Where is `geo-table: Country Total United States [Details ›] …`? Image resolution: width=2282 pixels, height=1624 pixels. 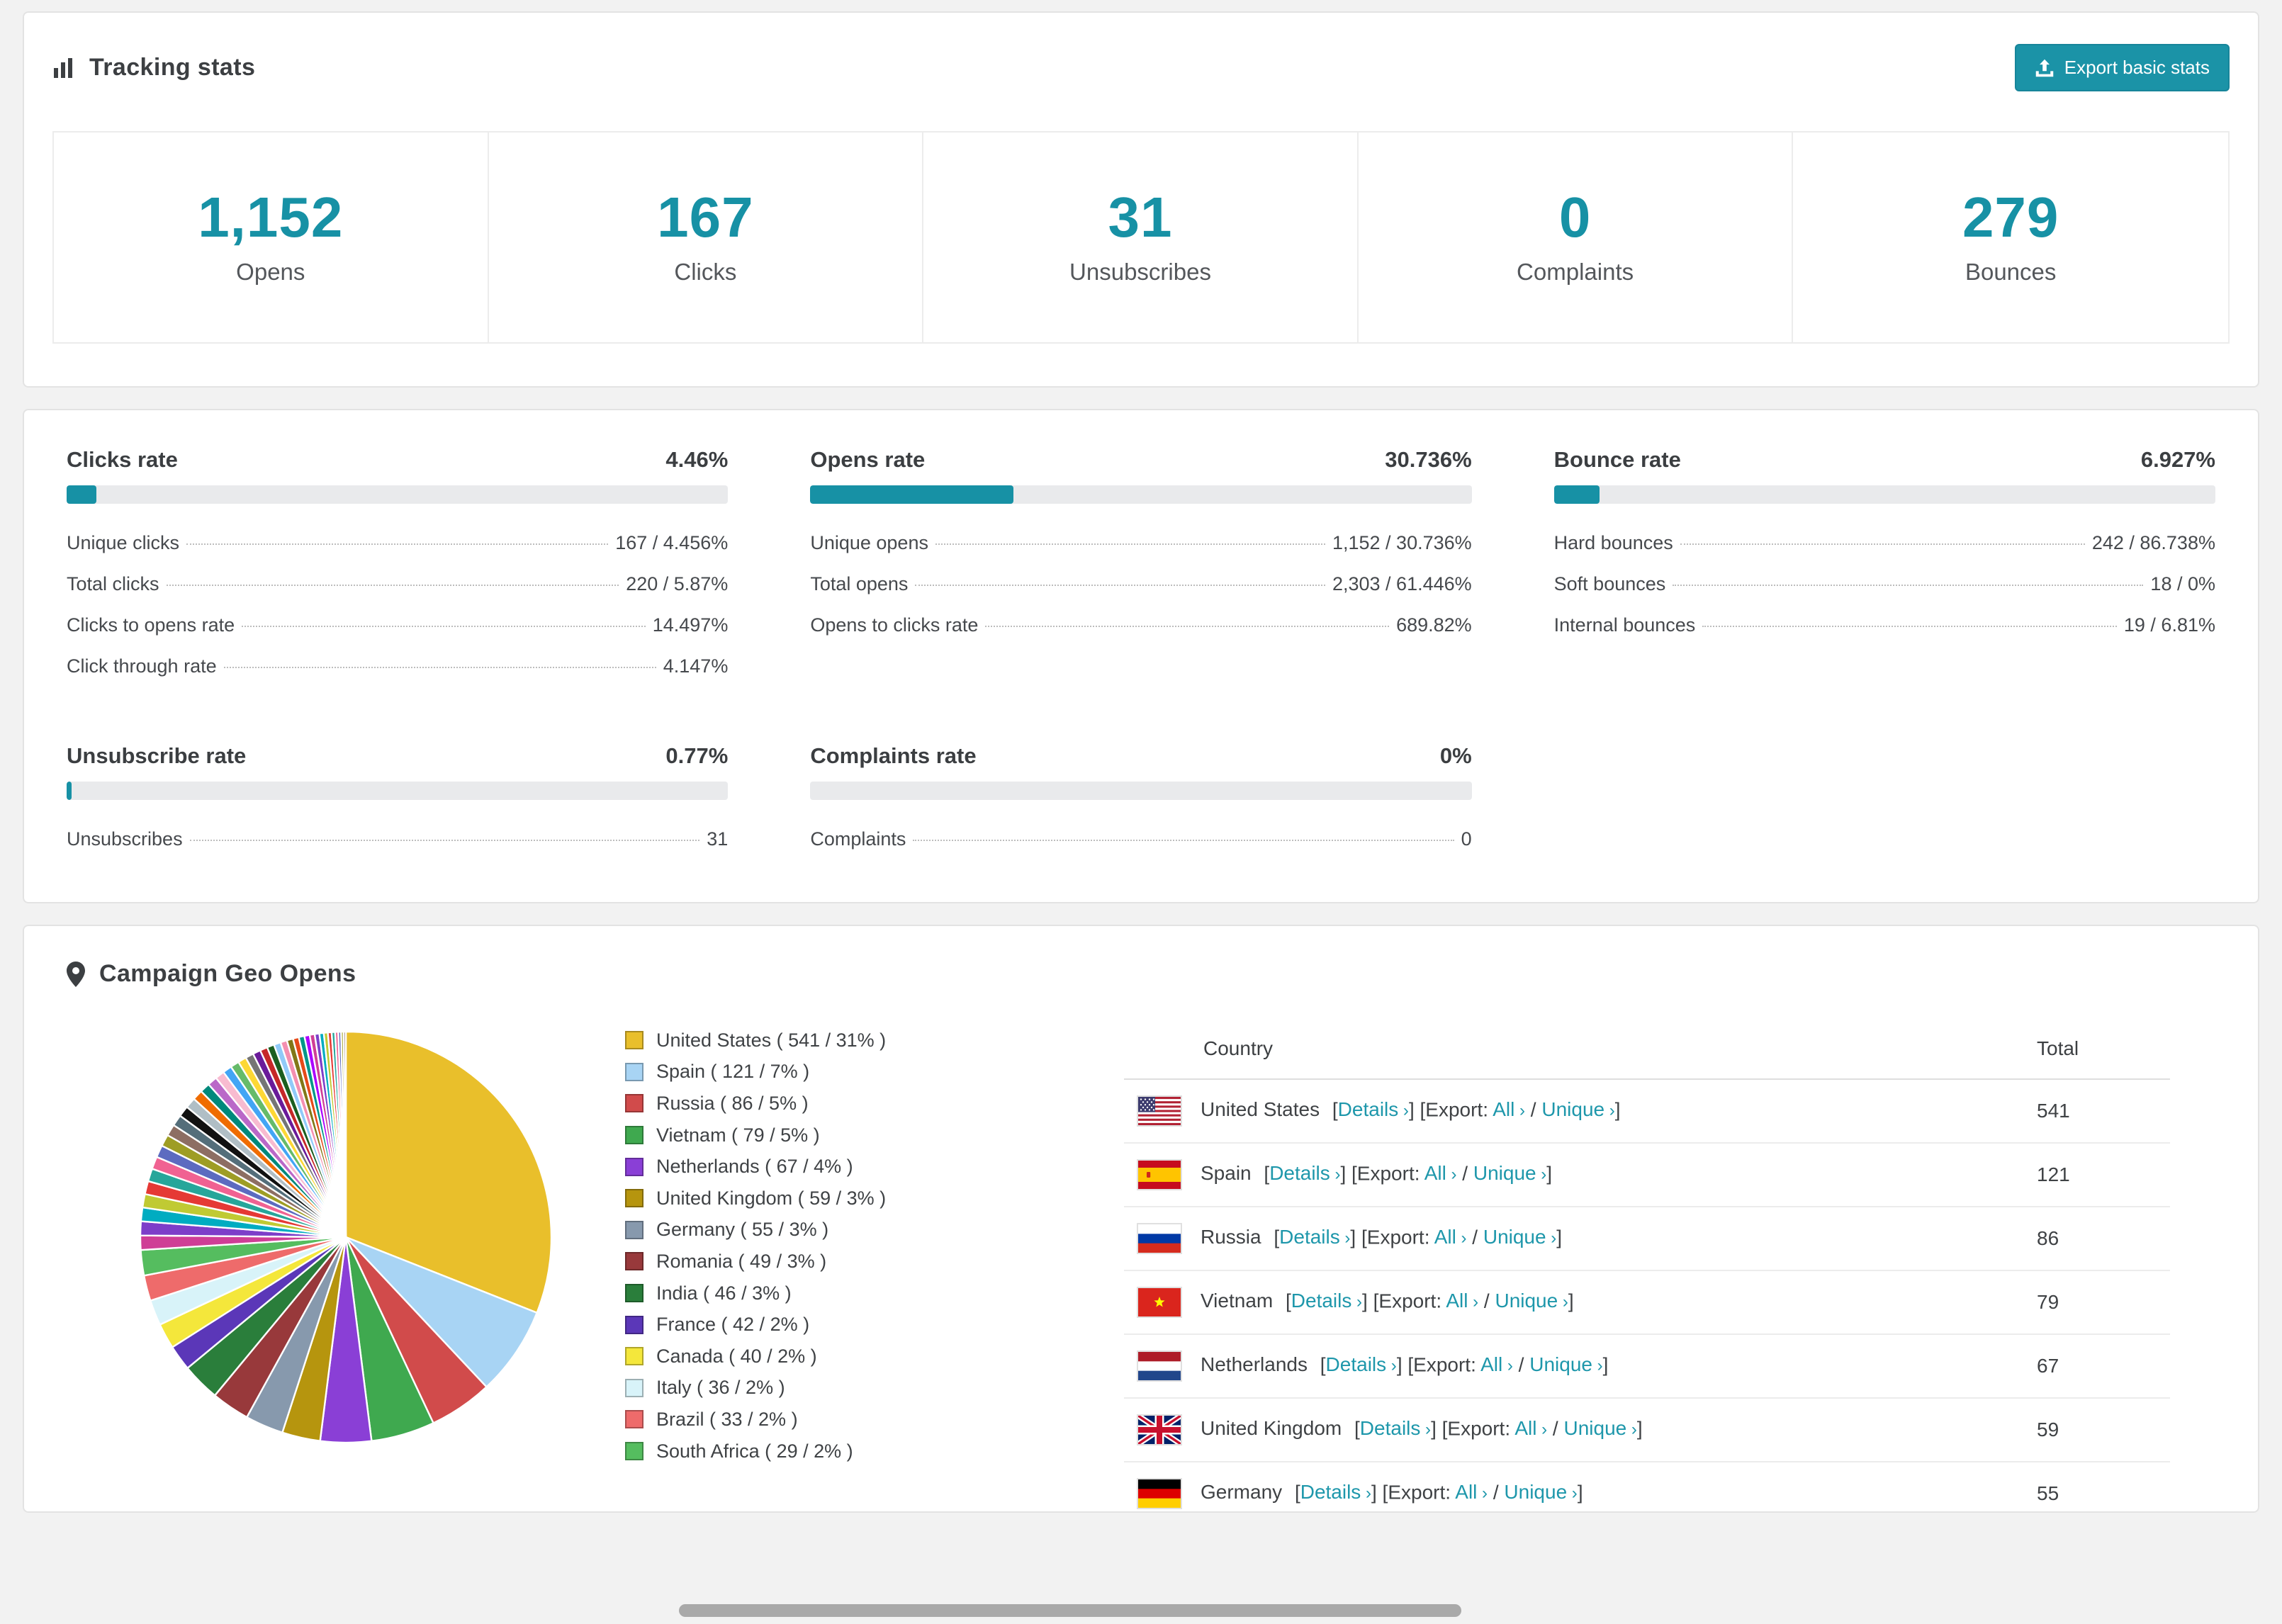 geo-table: Country Total United States [Details ›] … is located at coordinates (1647, 1265).